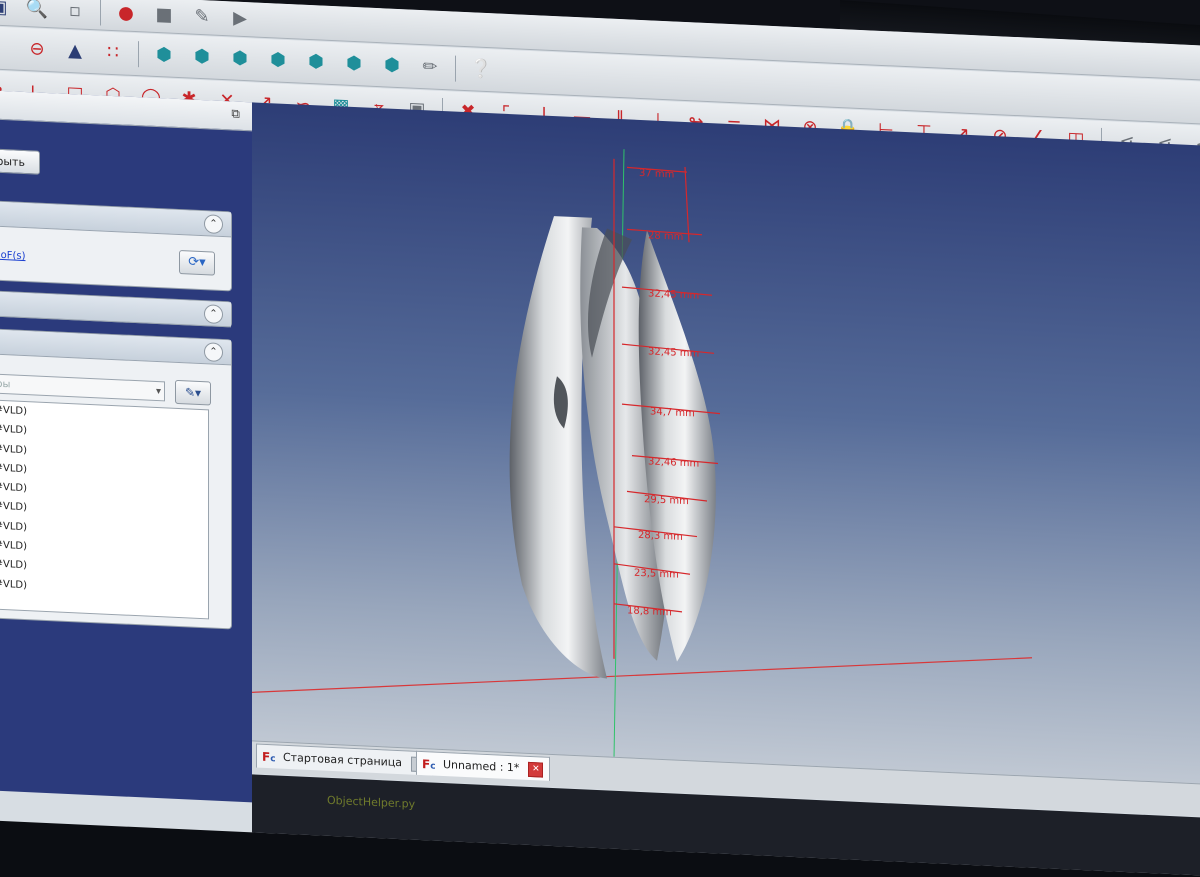  Describe the element at coordinates (240, 18) in the screenshot. I see `run-macro-icon: ▶` at that location.